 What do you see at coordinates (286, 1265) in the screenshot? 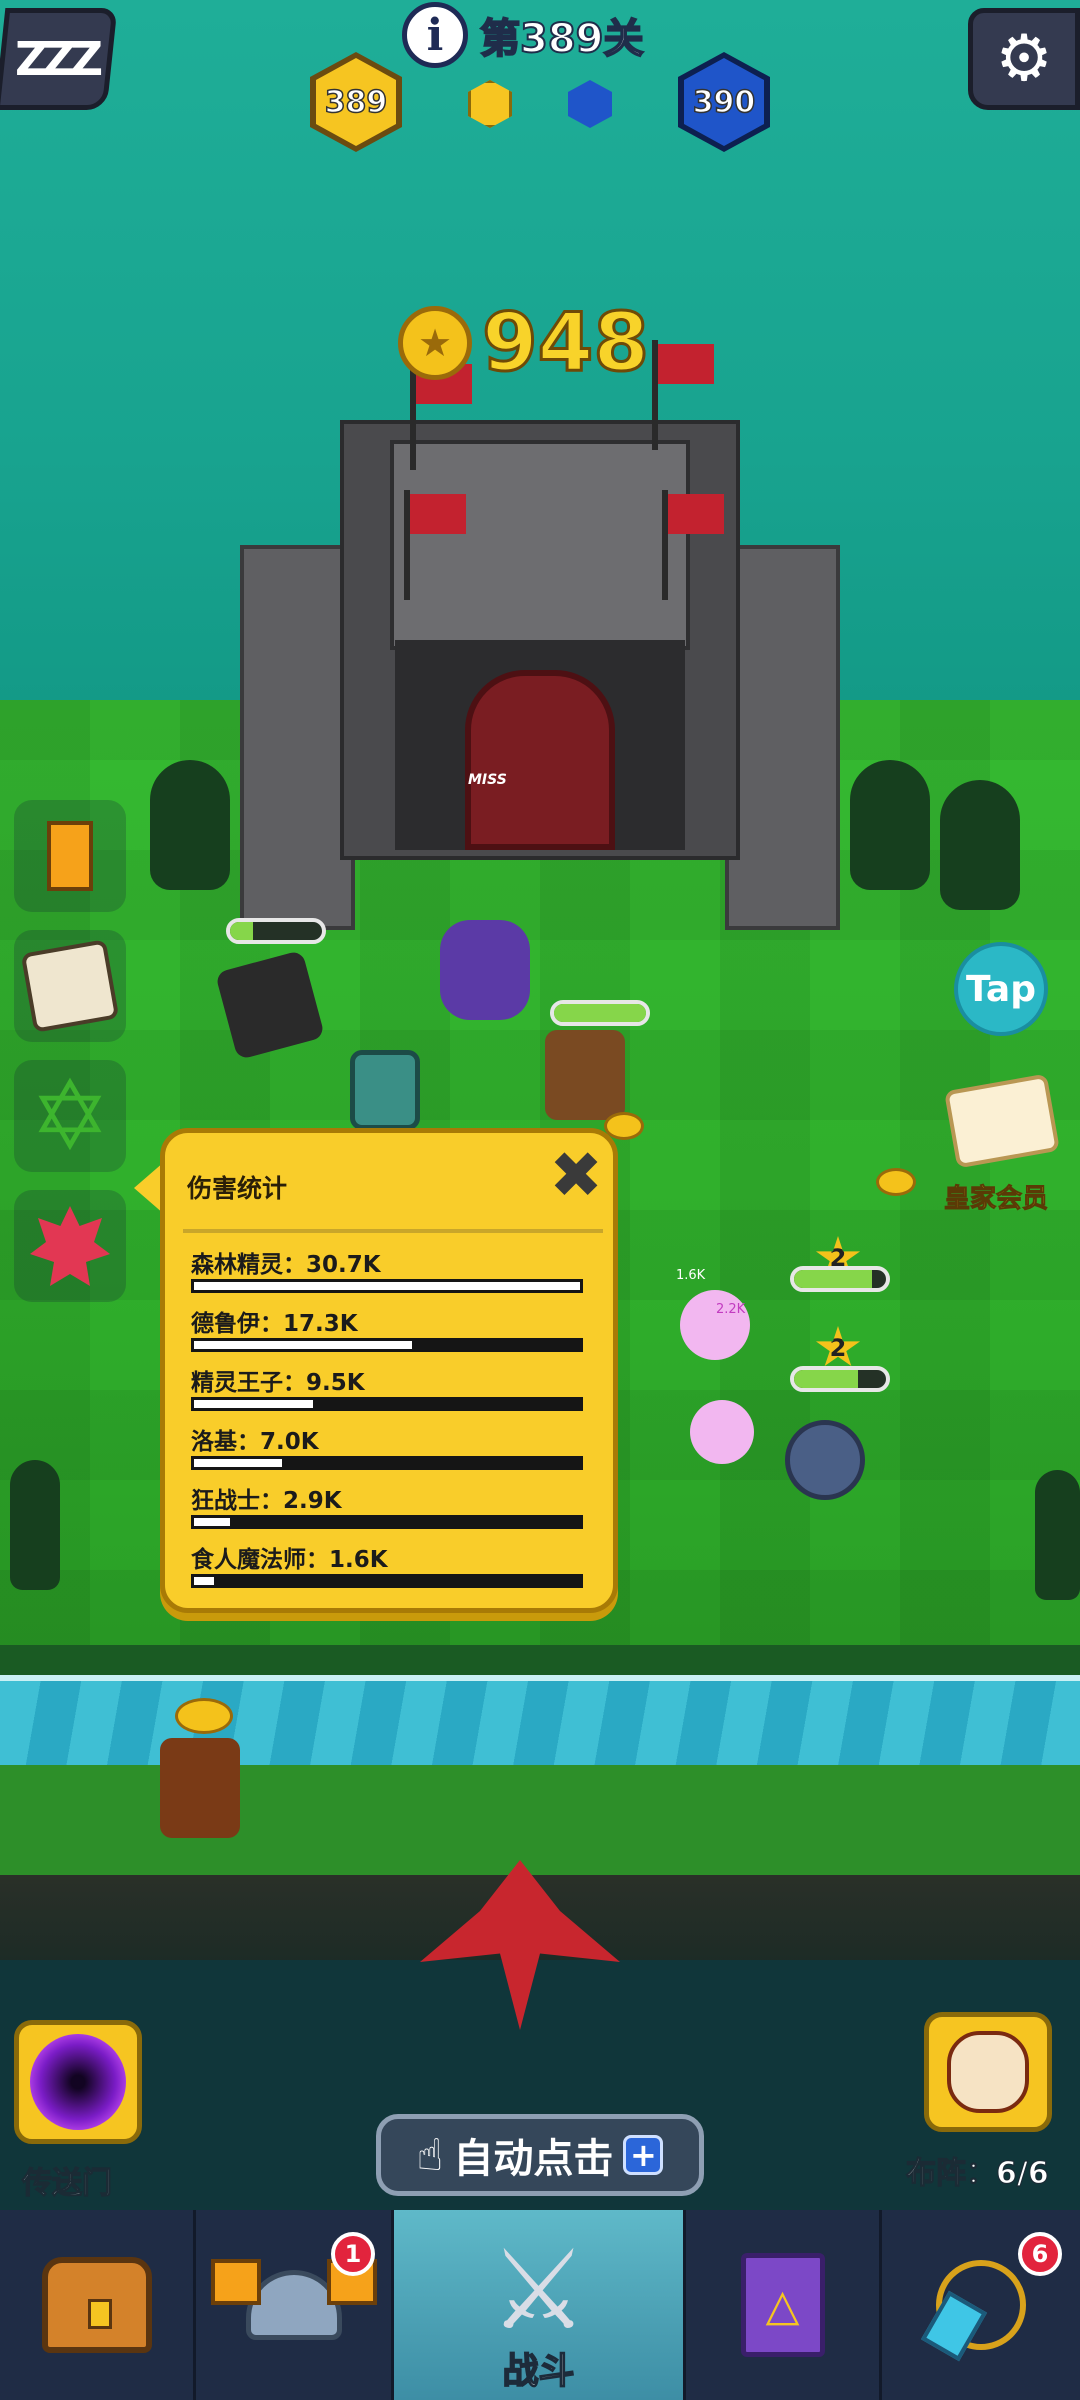
I see `damage-row-label: 森林精灵：30.7K` at bounding box center [286, 1265].